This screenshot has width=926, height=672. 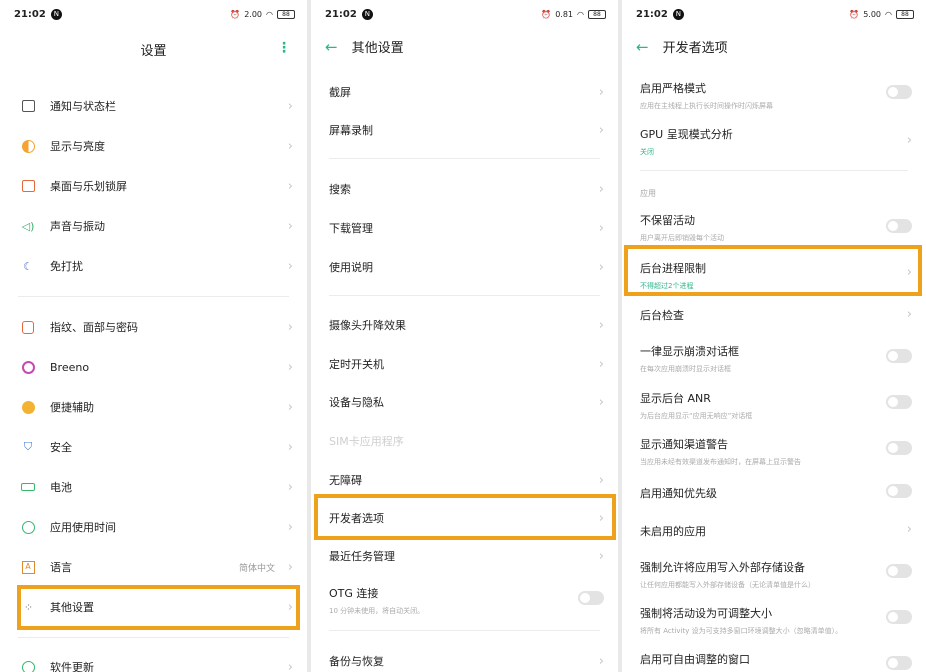 I want to click on status-bar: 21:02 N ⏰ 5.00 ◠ 88, so click(x=775, y=14).